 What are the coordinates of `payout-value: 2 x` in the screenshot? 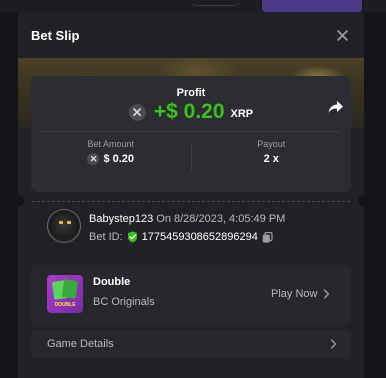 It's located at (271, 159).